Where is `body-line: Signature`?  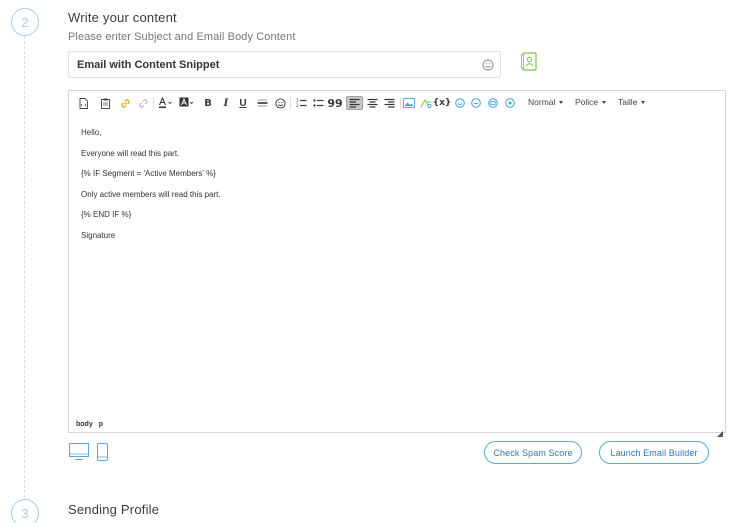 body-line: Signature is located at coordinates (98, 235).